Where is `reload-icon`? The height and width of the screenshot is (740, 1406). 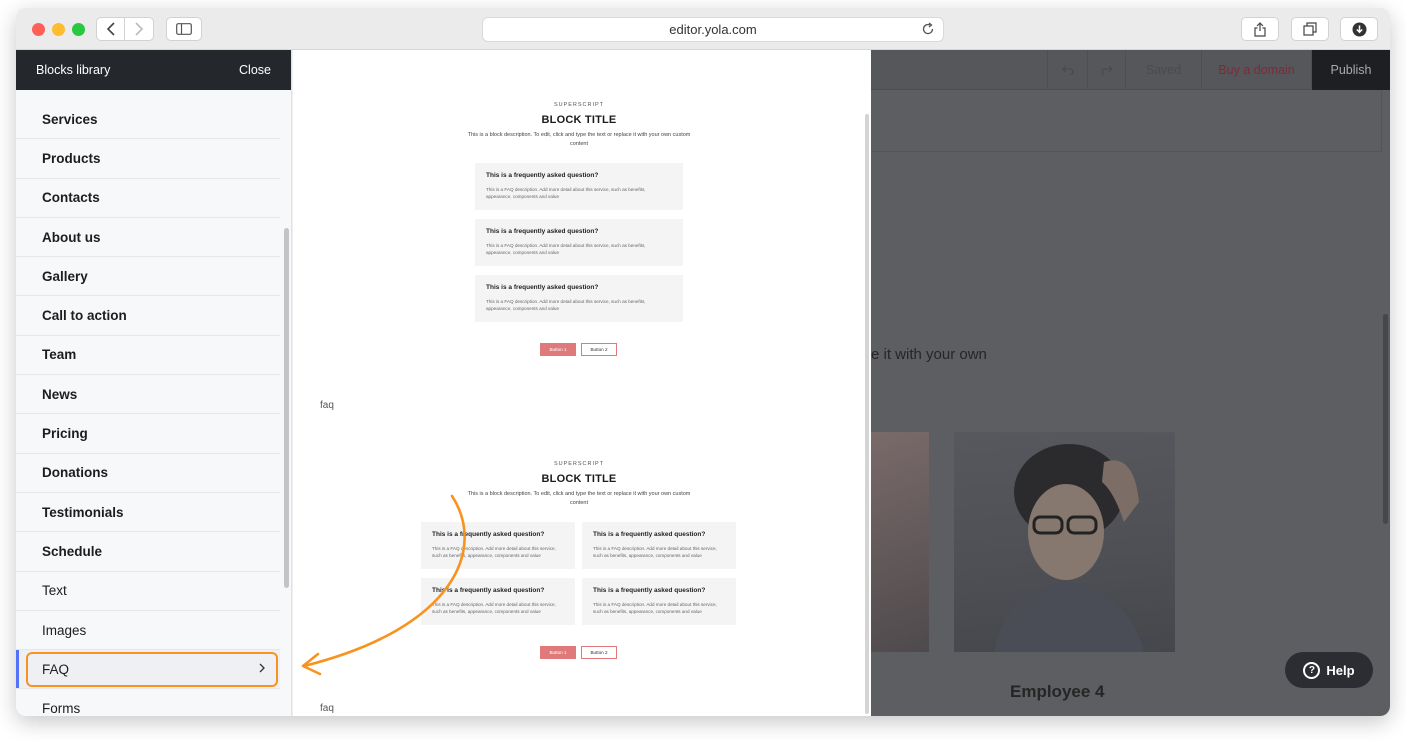
reload-icon is located at coordinates (928, 30).